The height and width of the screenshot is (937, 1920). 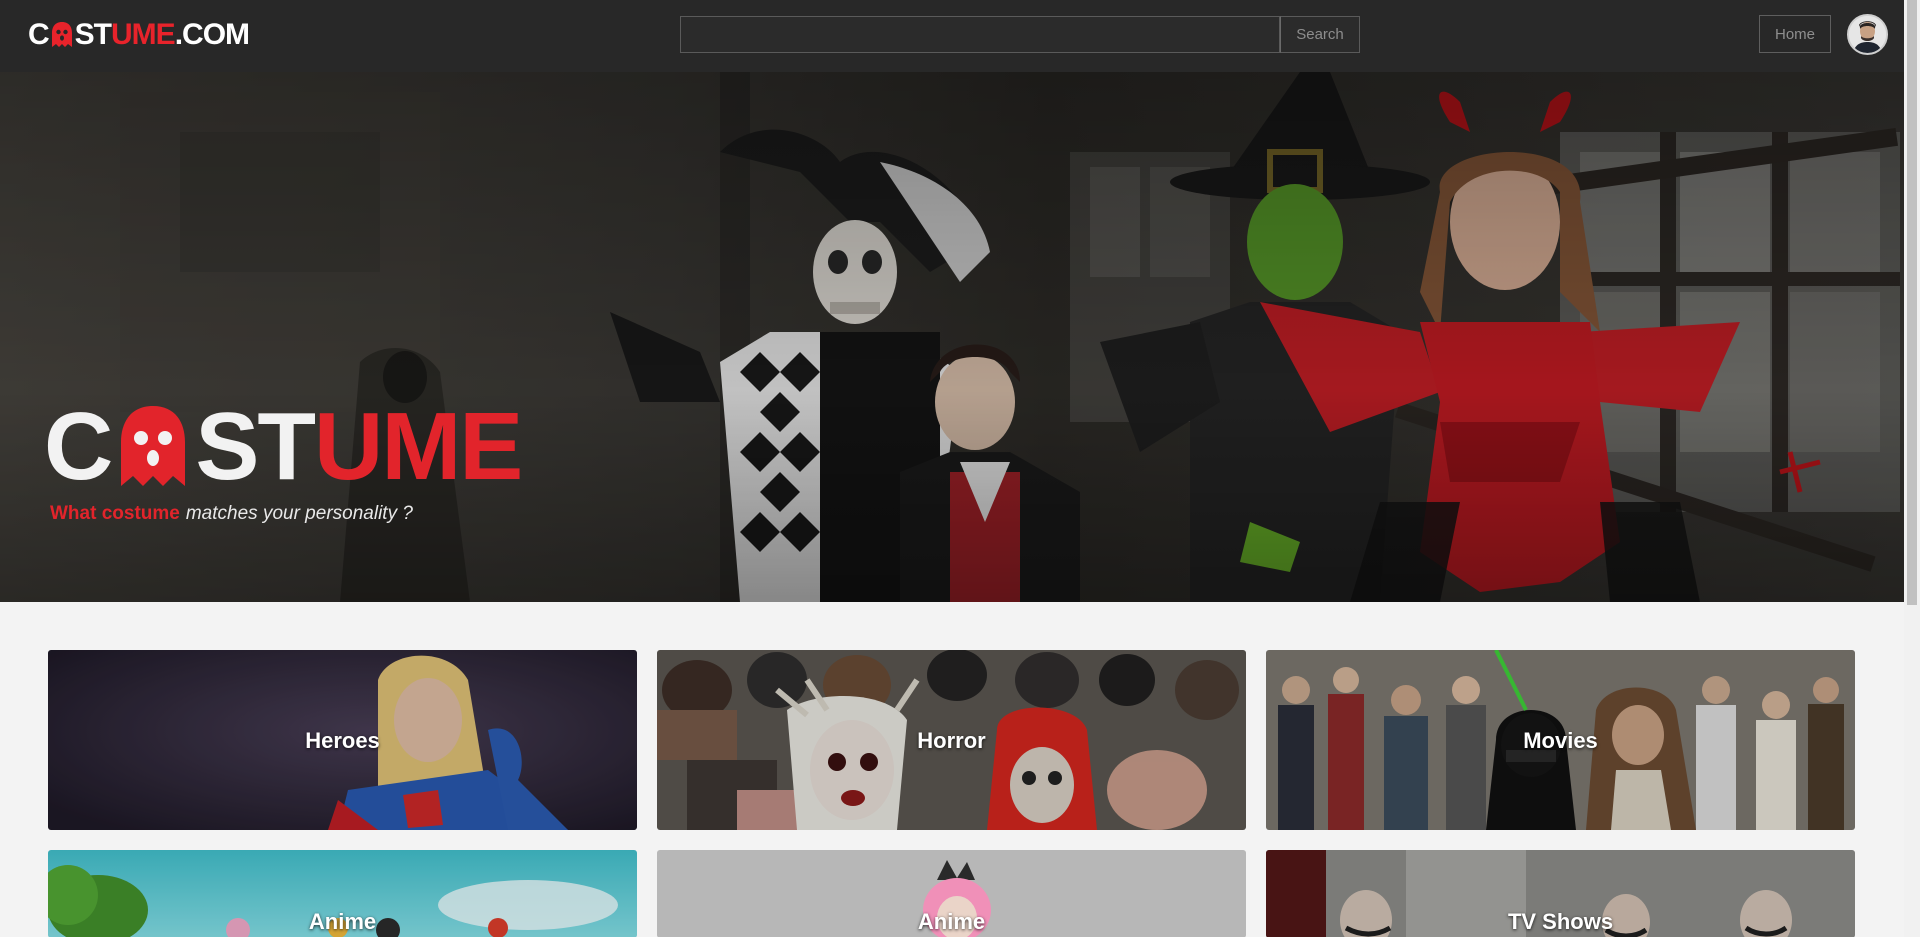 I want to click on category-card-movies: Movies, so click(x=1560, y=740).